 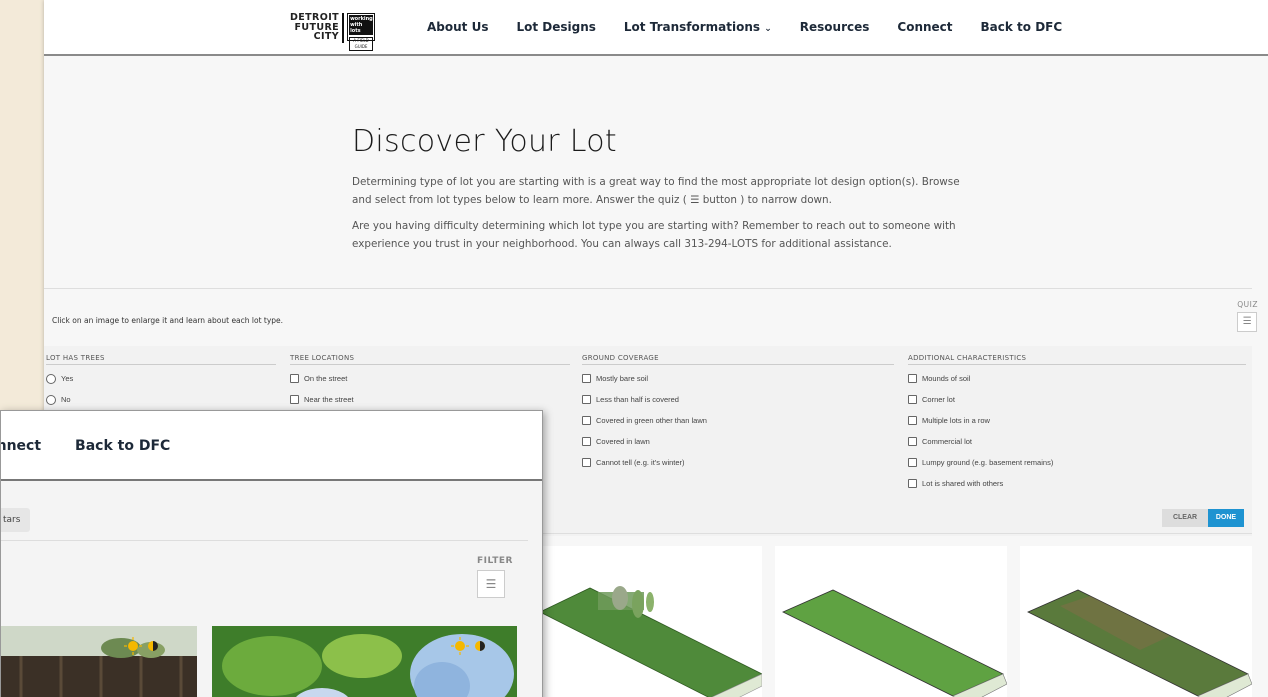 I want to click on filter-tag: tars, so click(x=16, y=520).